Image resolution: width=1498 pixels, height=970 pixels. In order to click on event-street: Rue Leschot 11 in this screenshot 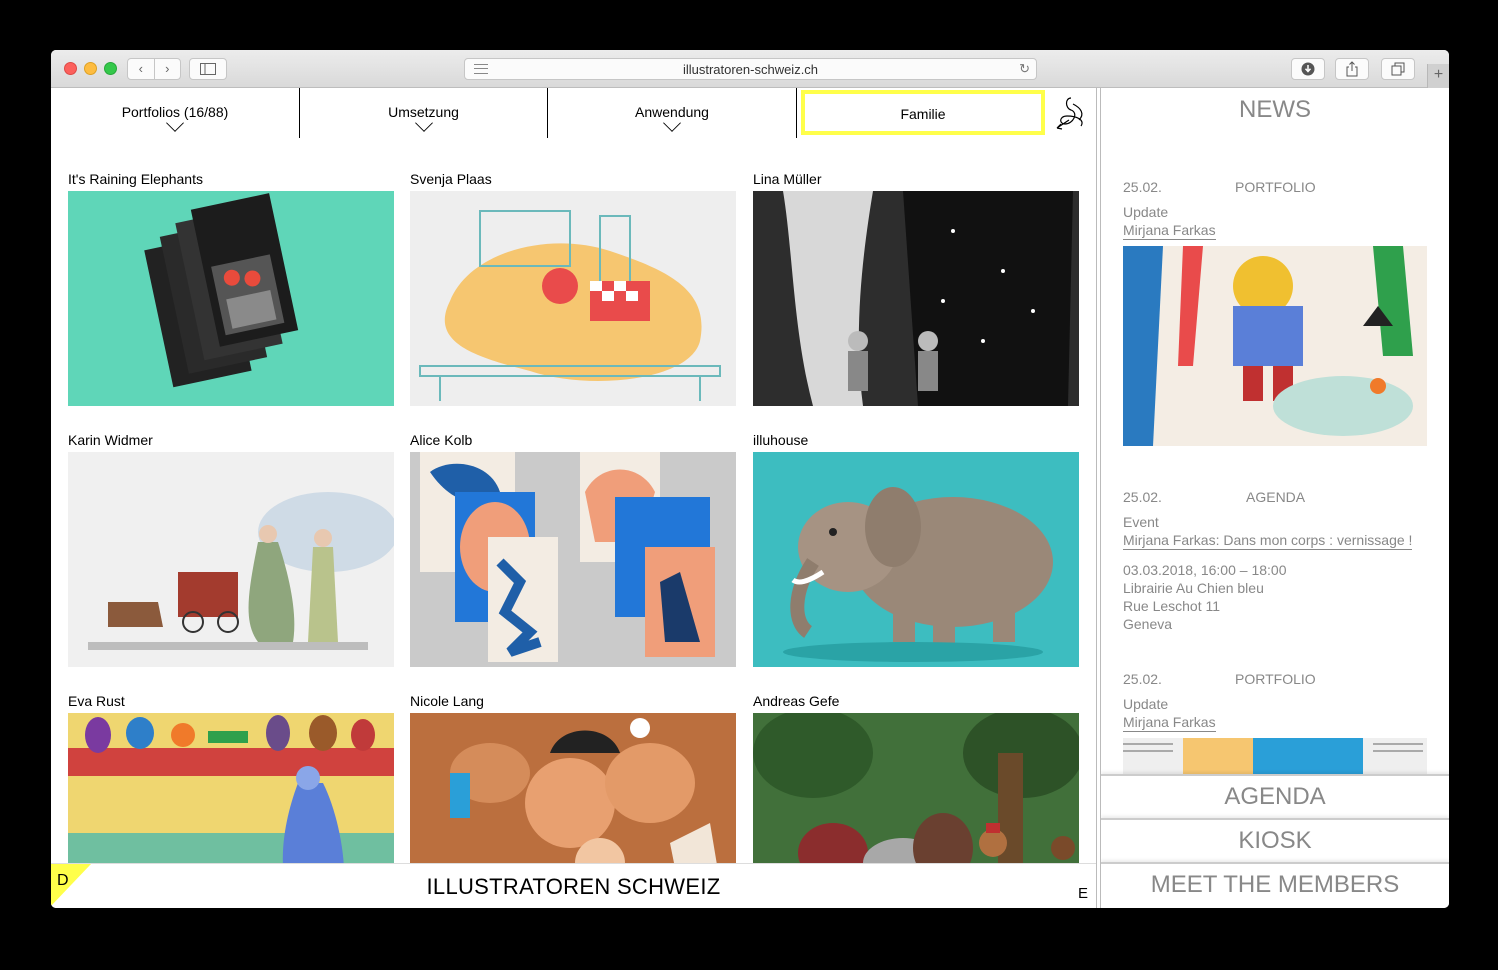, I will do `click(1172, 606)`.